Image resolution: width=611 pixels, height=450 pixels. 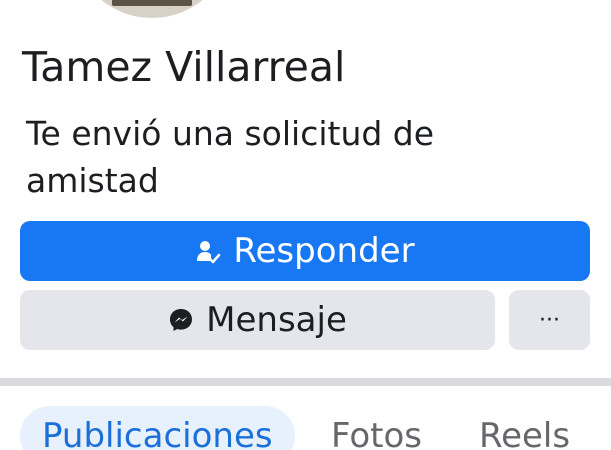 I want to click on more-options-button: ···, so click(x=549, y=320).